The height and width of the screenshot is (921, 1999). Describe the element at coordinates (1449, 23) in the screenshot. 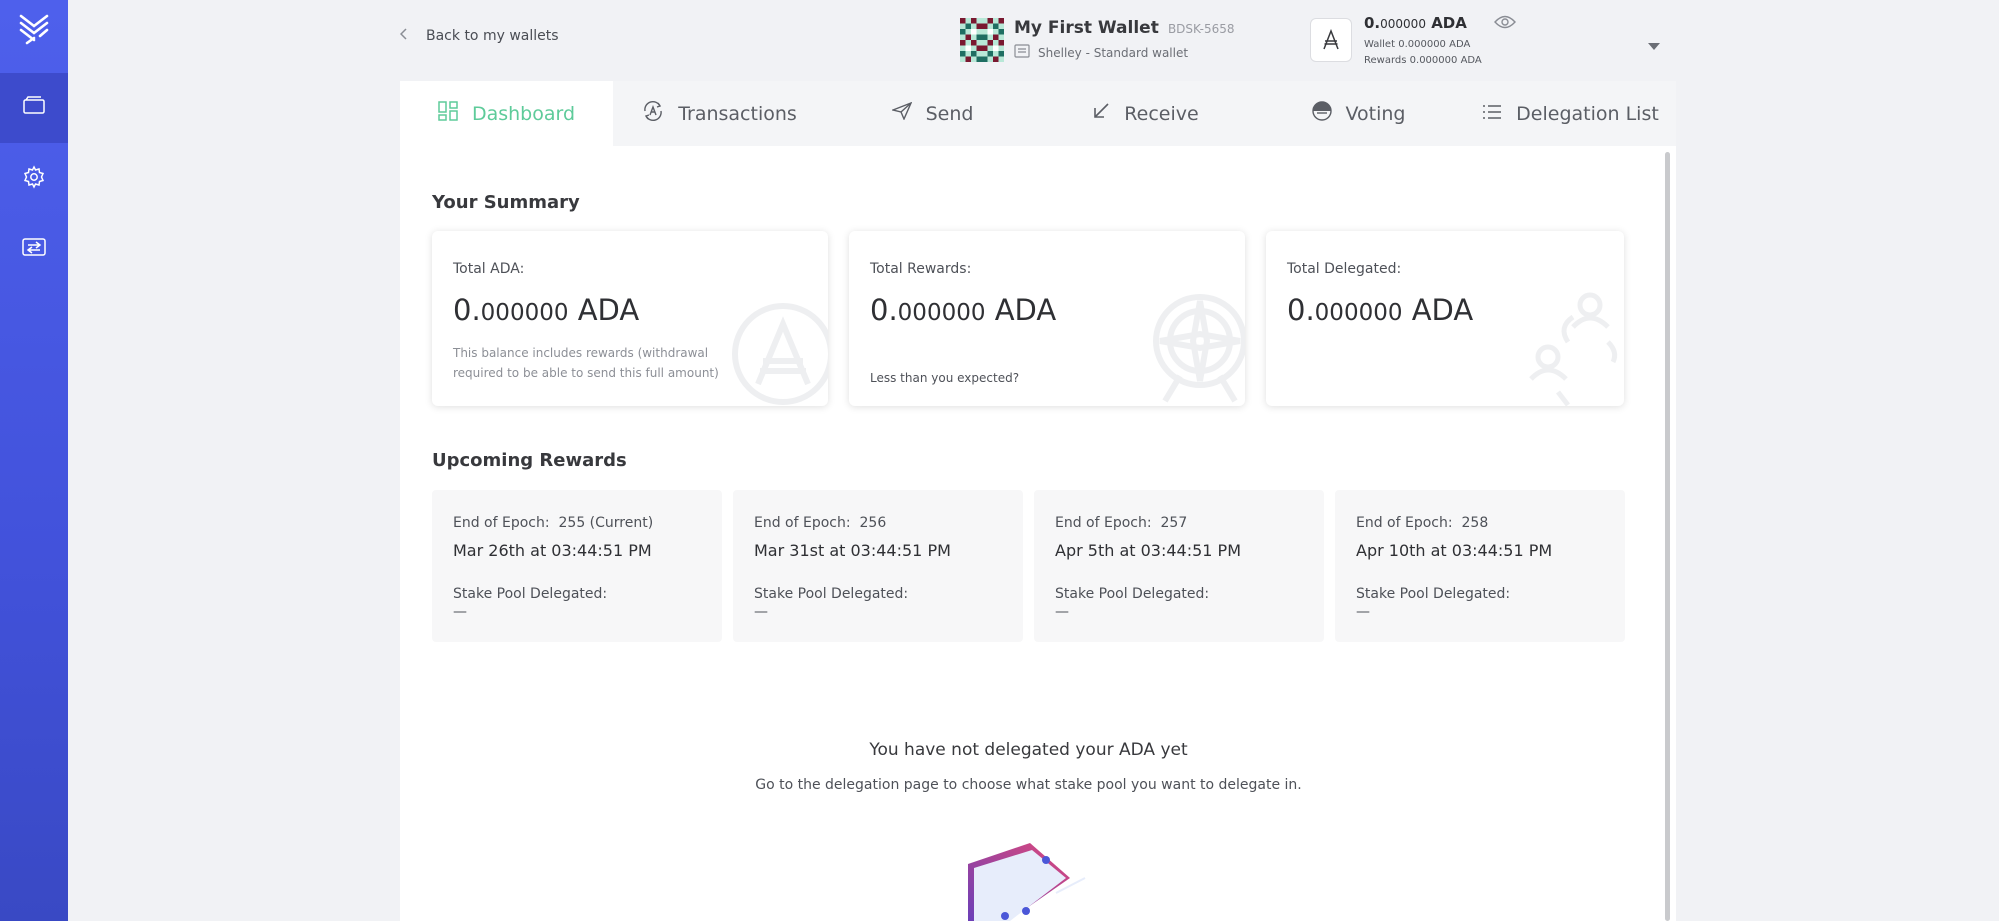

I see `balance-unit: ADA` at that location.